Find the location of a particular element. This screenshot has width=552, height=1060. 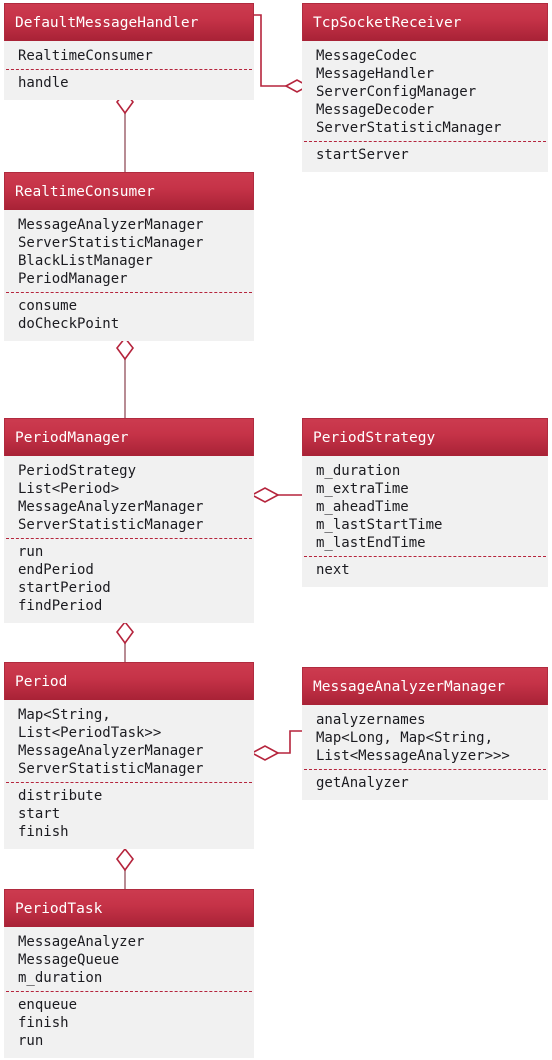

attribute-row: BlackListManager is located at coordinates (85, 261).